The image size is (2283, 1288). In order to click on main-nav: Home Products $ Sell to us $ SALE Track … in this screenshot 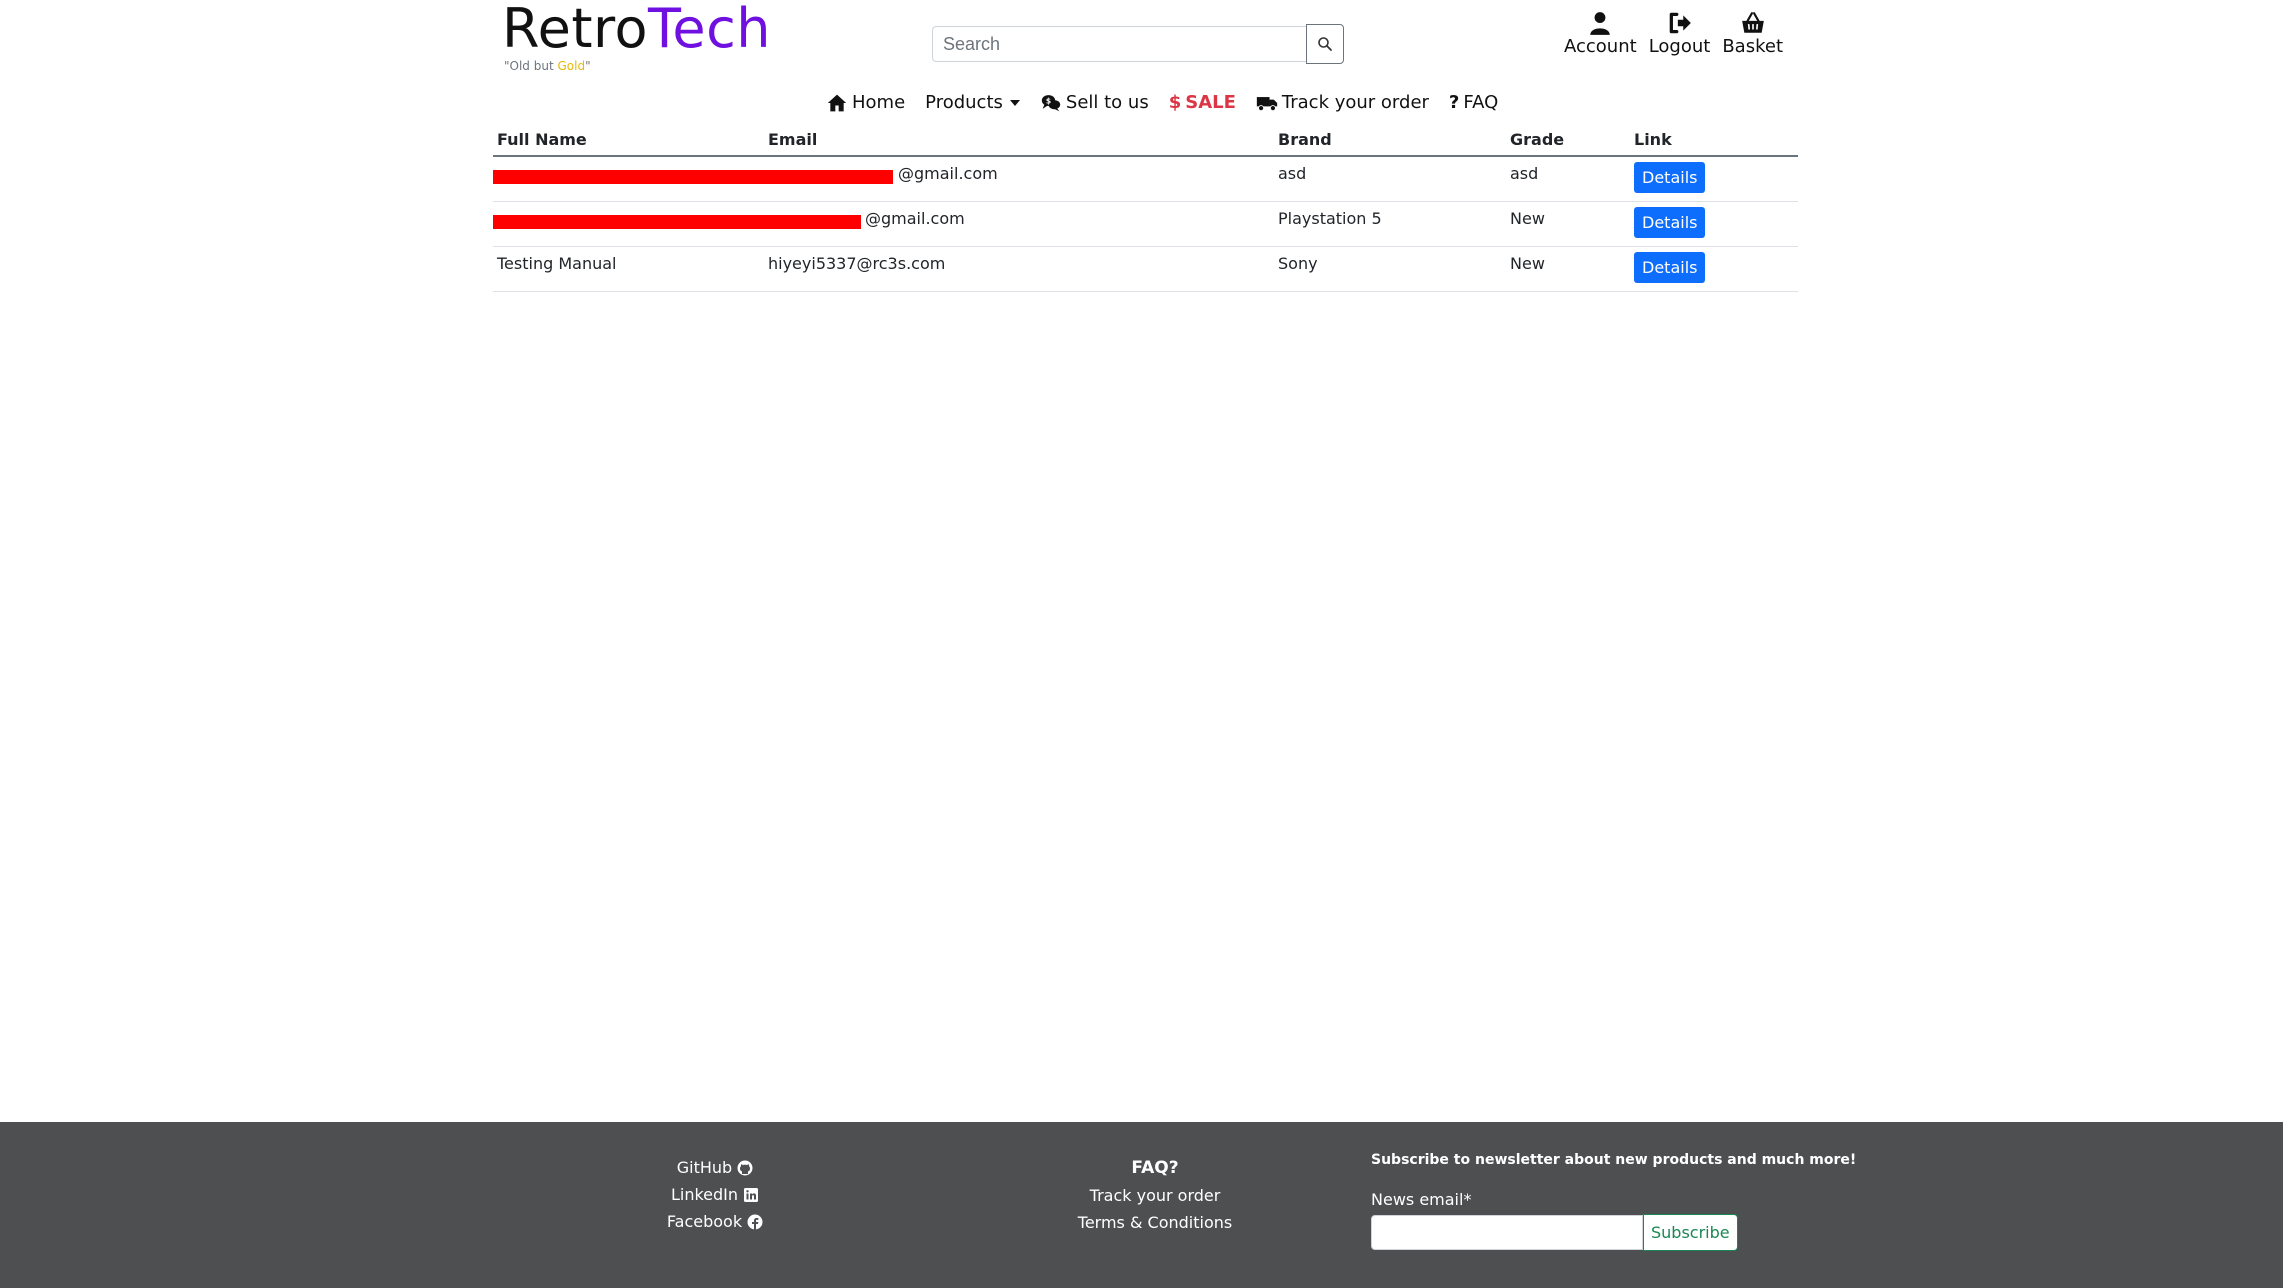, I will do `click(1172, 102)`.